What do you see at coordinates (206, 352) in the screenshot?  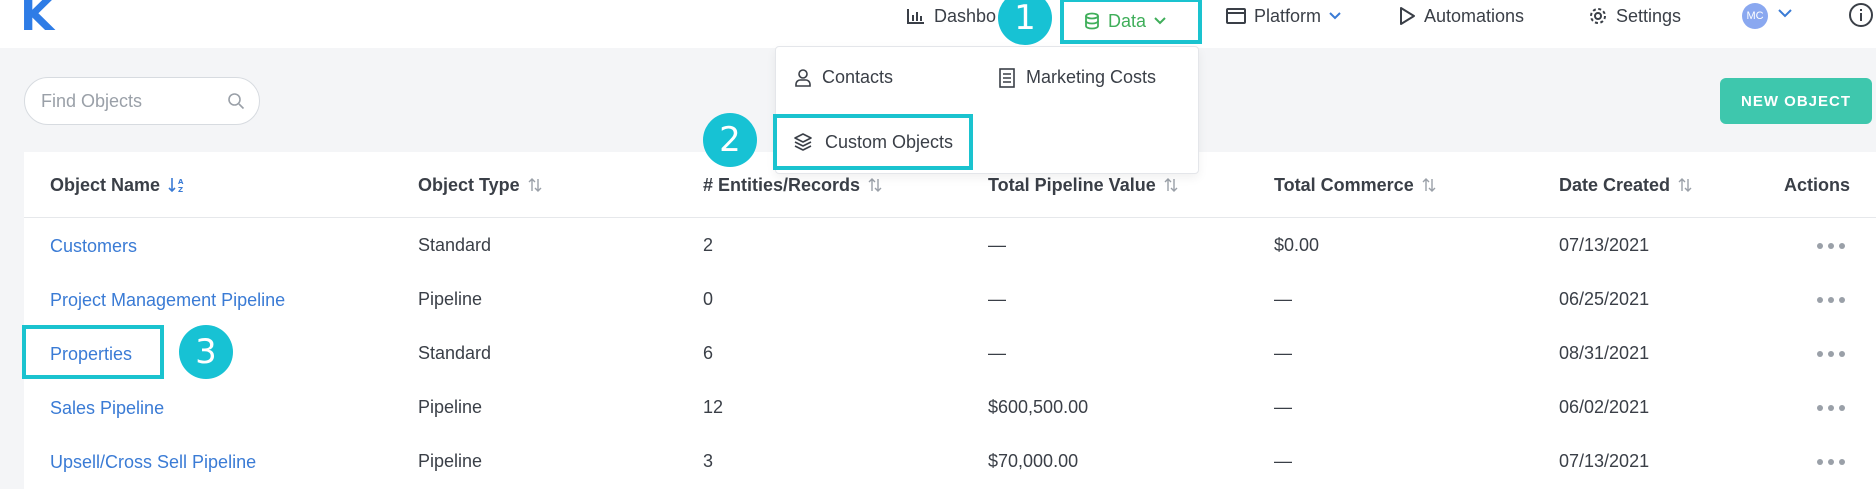 I see `step-badge-3: 3` at bounding box center [206, 352].